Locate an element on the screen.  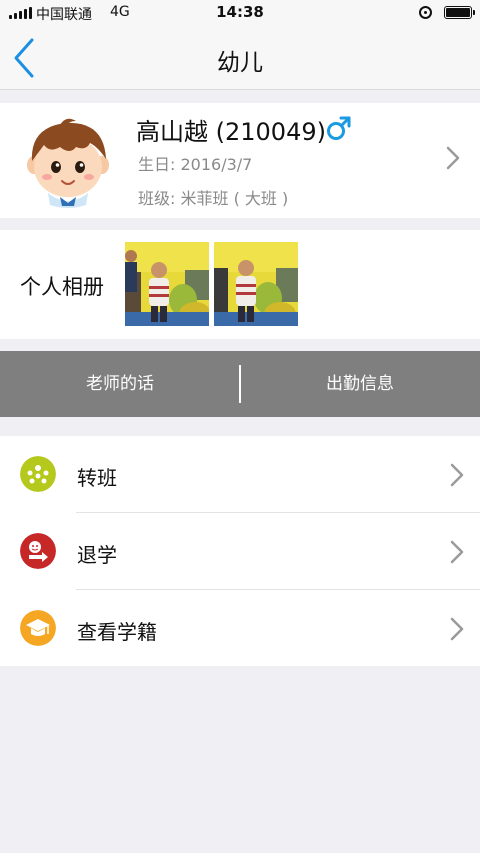
male-icon is located at coordinates (339, 128).